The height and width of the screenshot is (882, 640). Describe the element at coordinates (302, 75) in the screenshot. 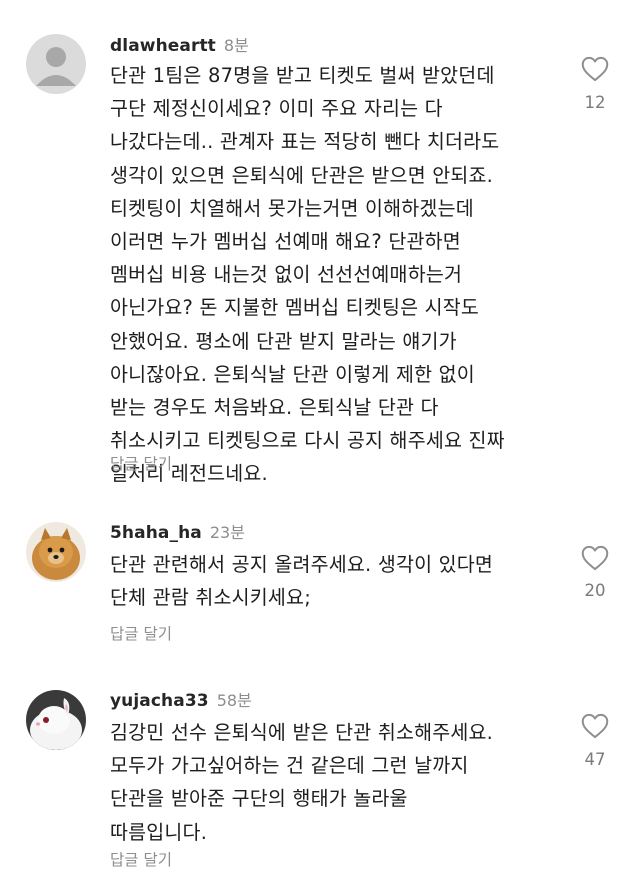

I see `comment-line: 단관 1팀은 87명을 받고 티켓도 벌써 받았던데` at that location.